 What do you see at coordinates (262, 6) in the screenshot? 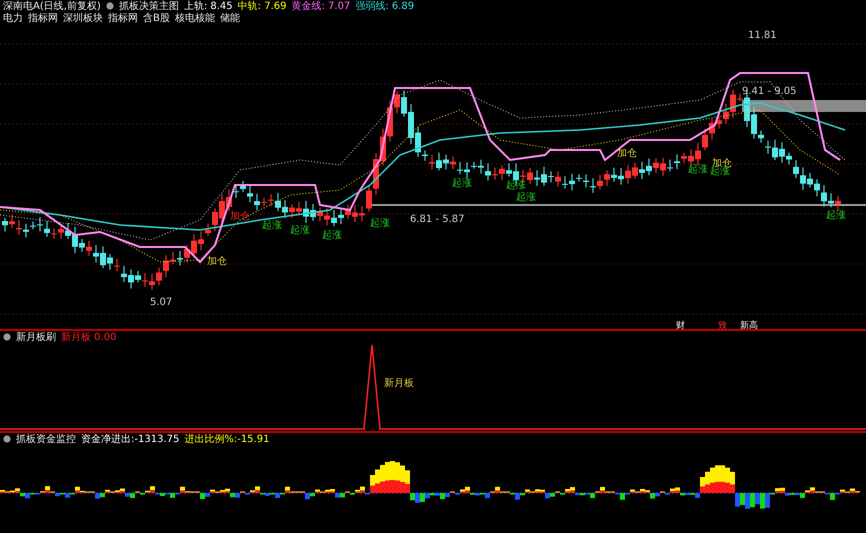
I see `indicator-reading: 中轨: 7.69` at bounding box center [262, 6].